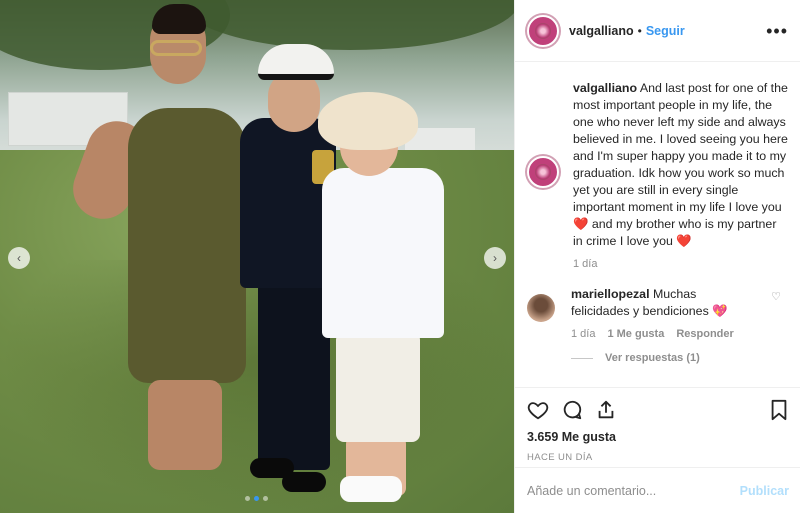 This screenshot has width=800, height=513. Describe the element at coordinates (294, 375) in the screenshot. I see `person-officer-legs` at that location.